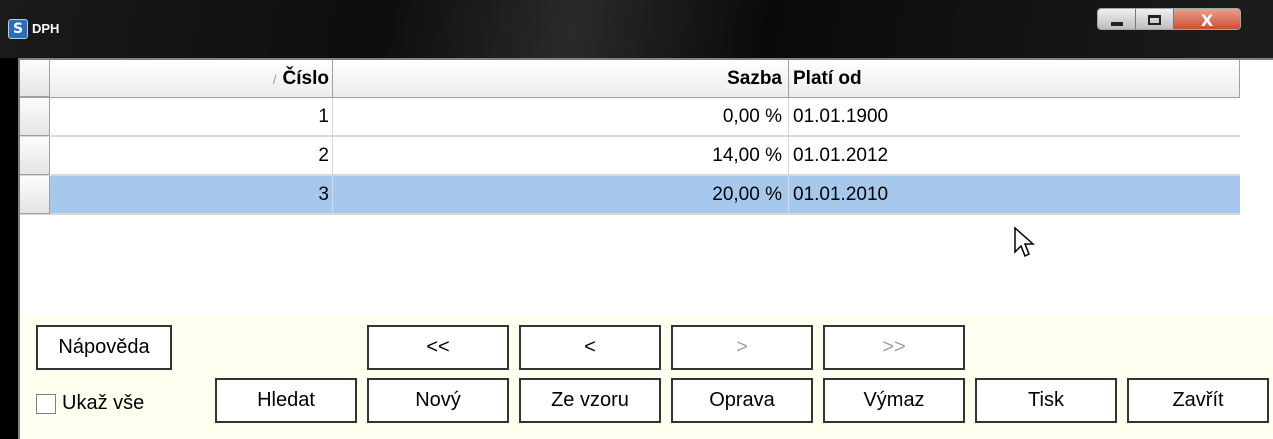 Image resolution: width=1273 pixels, height=439 pixels. What do you see at coordinates (894, 400) in the screenshot?
I see `delete-button: Výmaz` at bounding box center [894, 400].